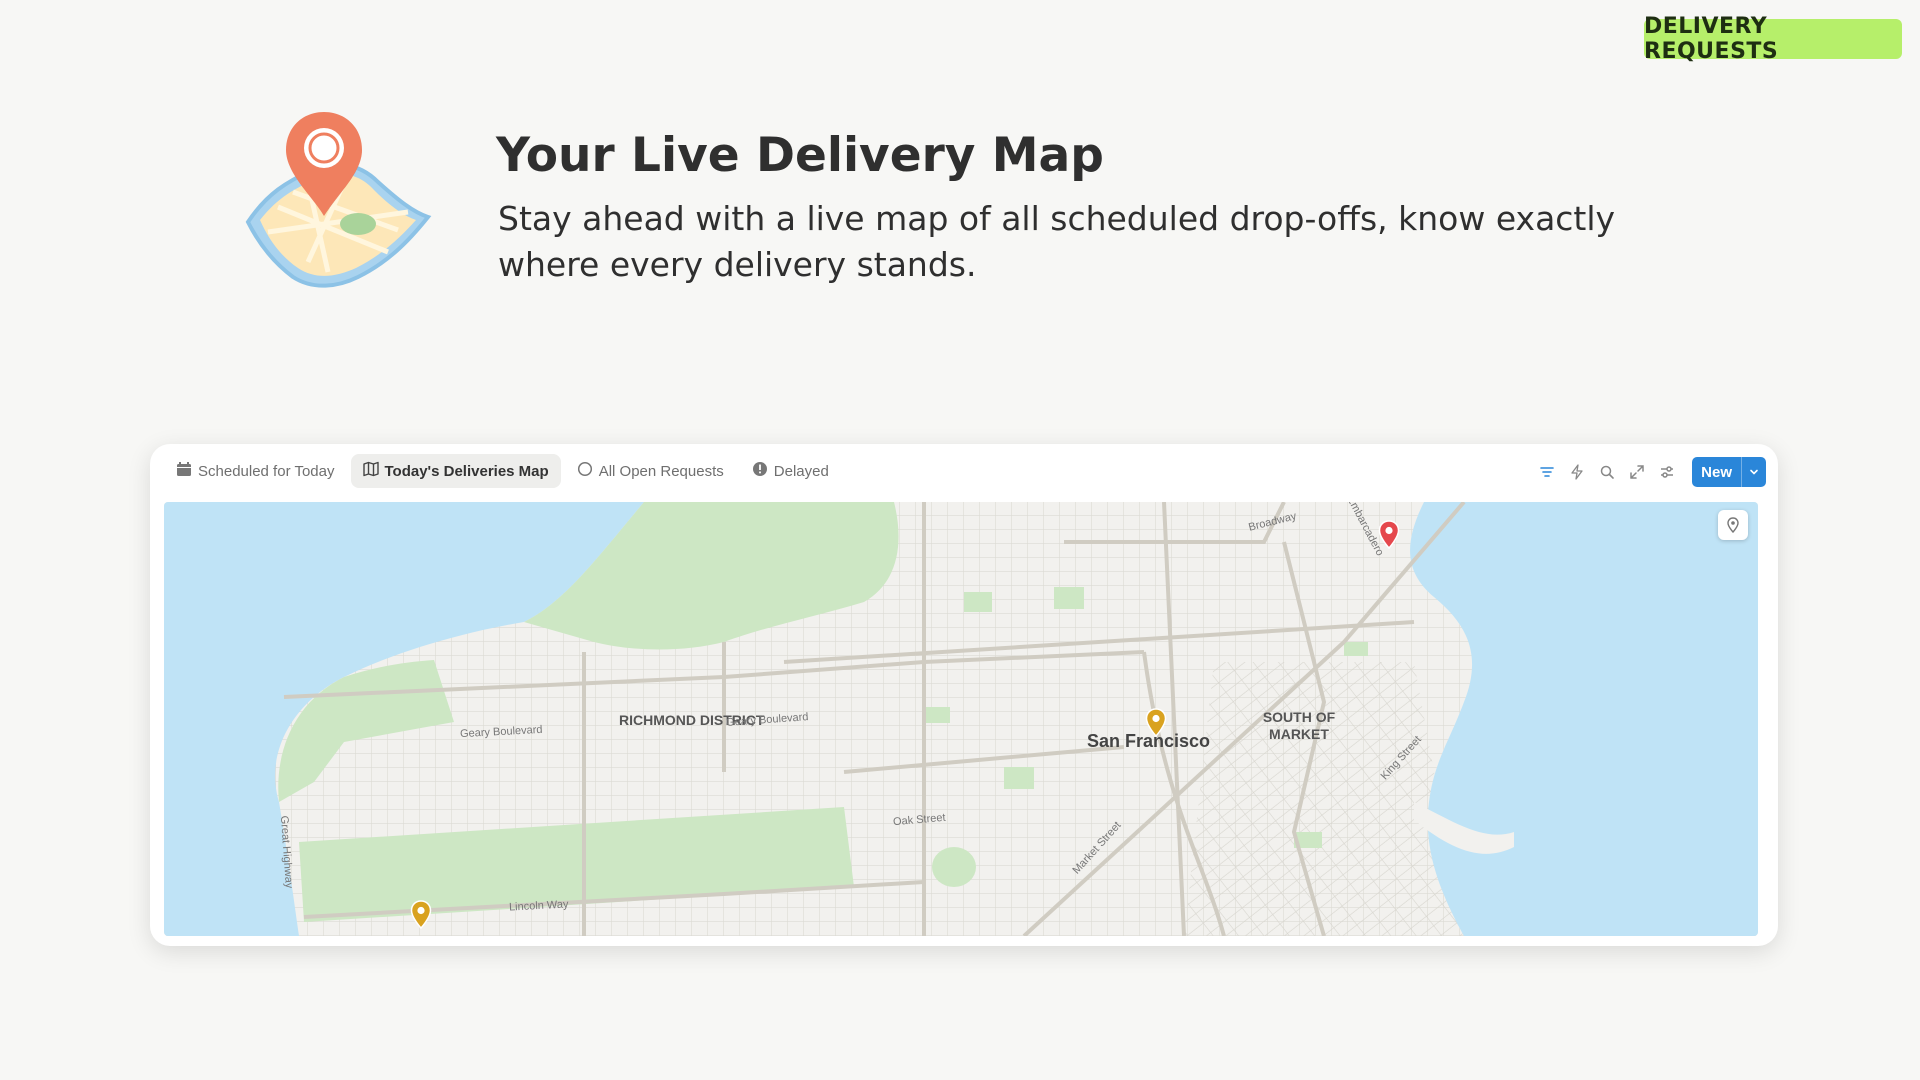 This screenshot has height=1080, width=1920. What do you see at coordinates (1547, 472) in the screenshot?
I see `filter-icon` at bounding box center [1547, 472].